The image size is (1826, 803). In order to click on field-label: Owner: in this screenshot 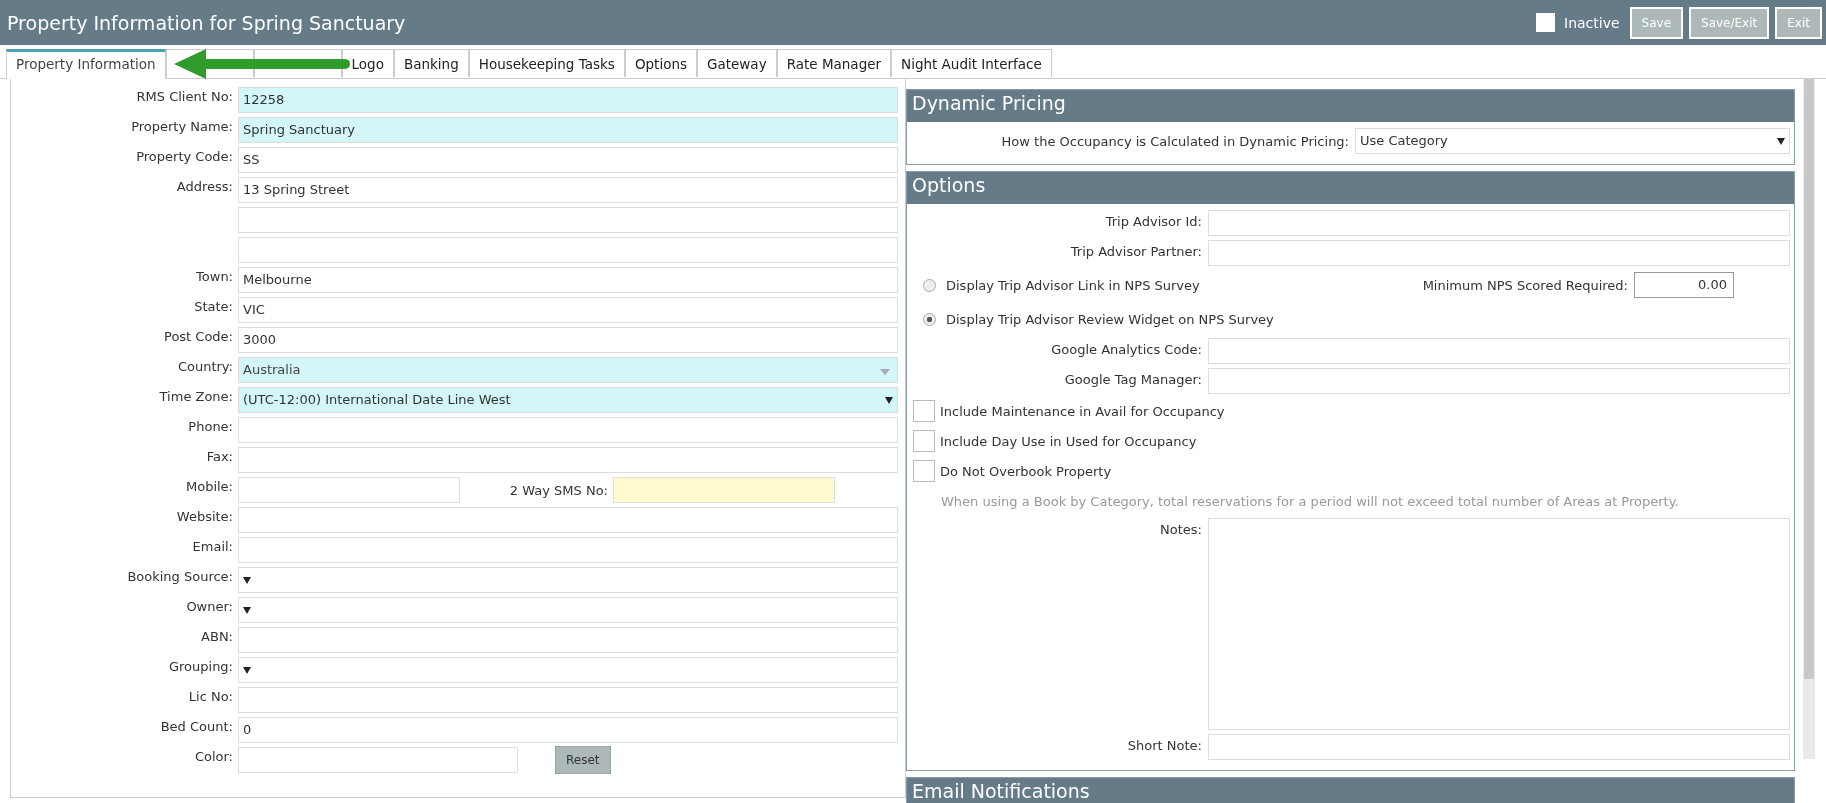, I will do `click(209, 606)`.